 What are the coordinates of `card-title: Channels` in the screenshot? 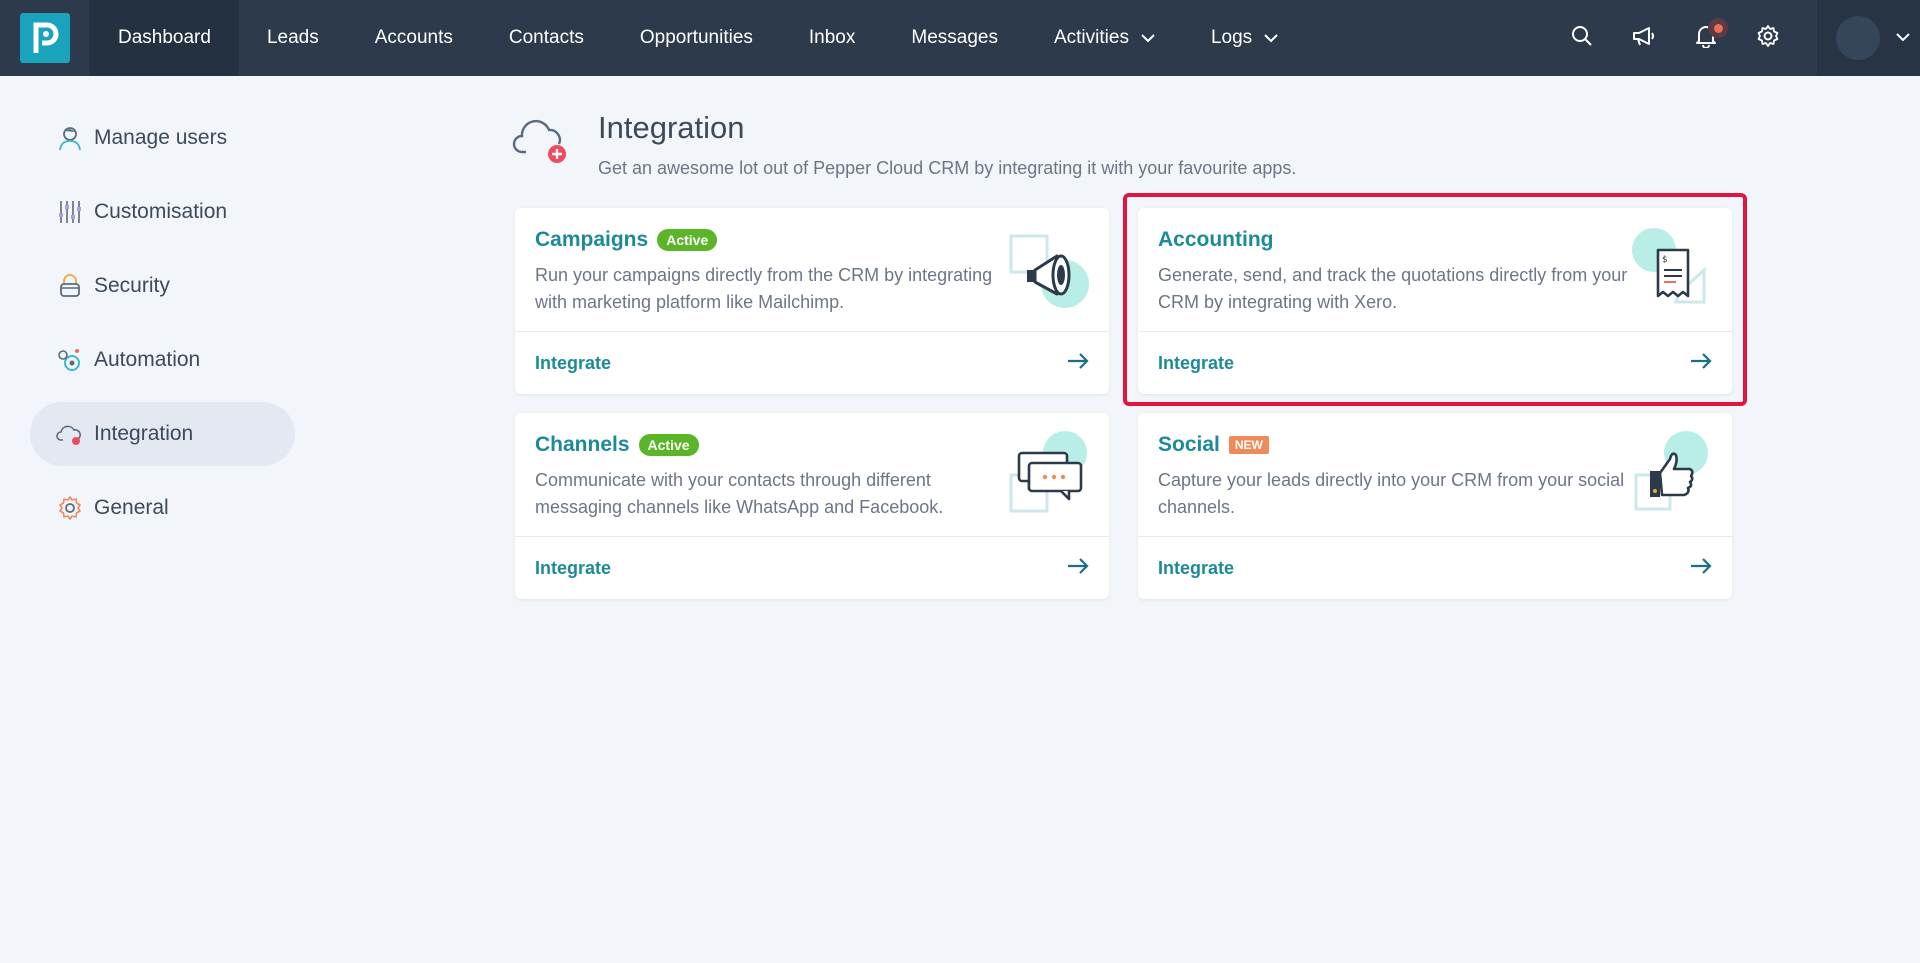 It's located at (582, 444).